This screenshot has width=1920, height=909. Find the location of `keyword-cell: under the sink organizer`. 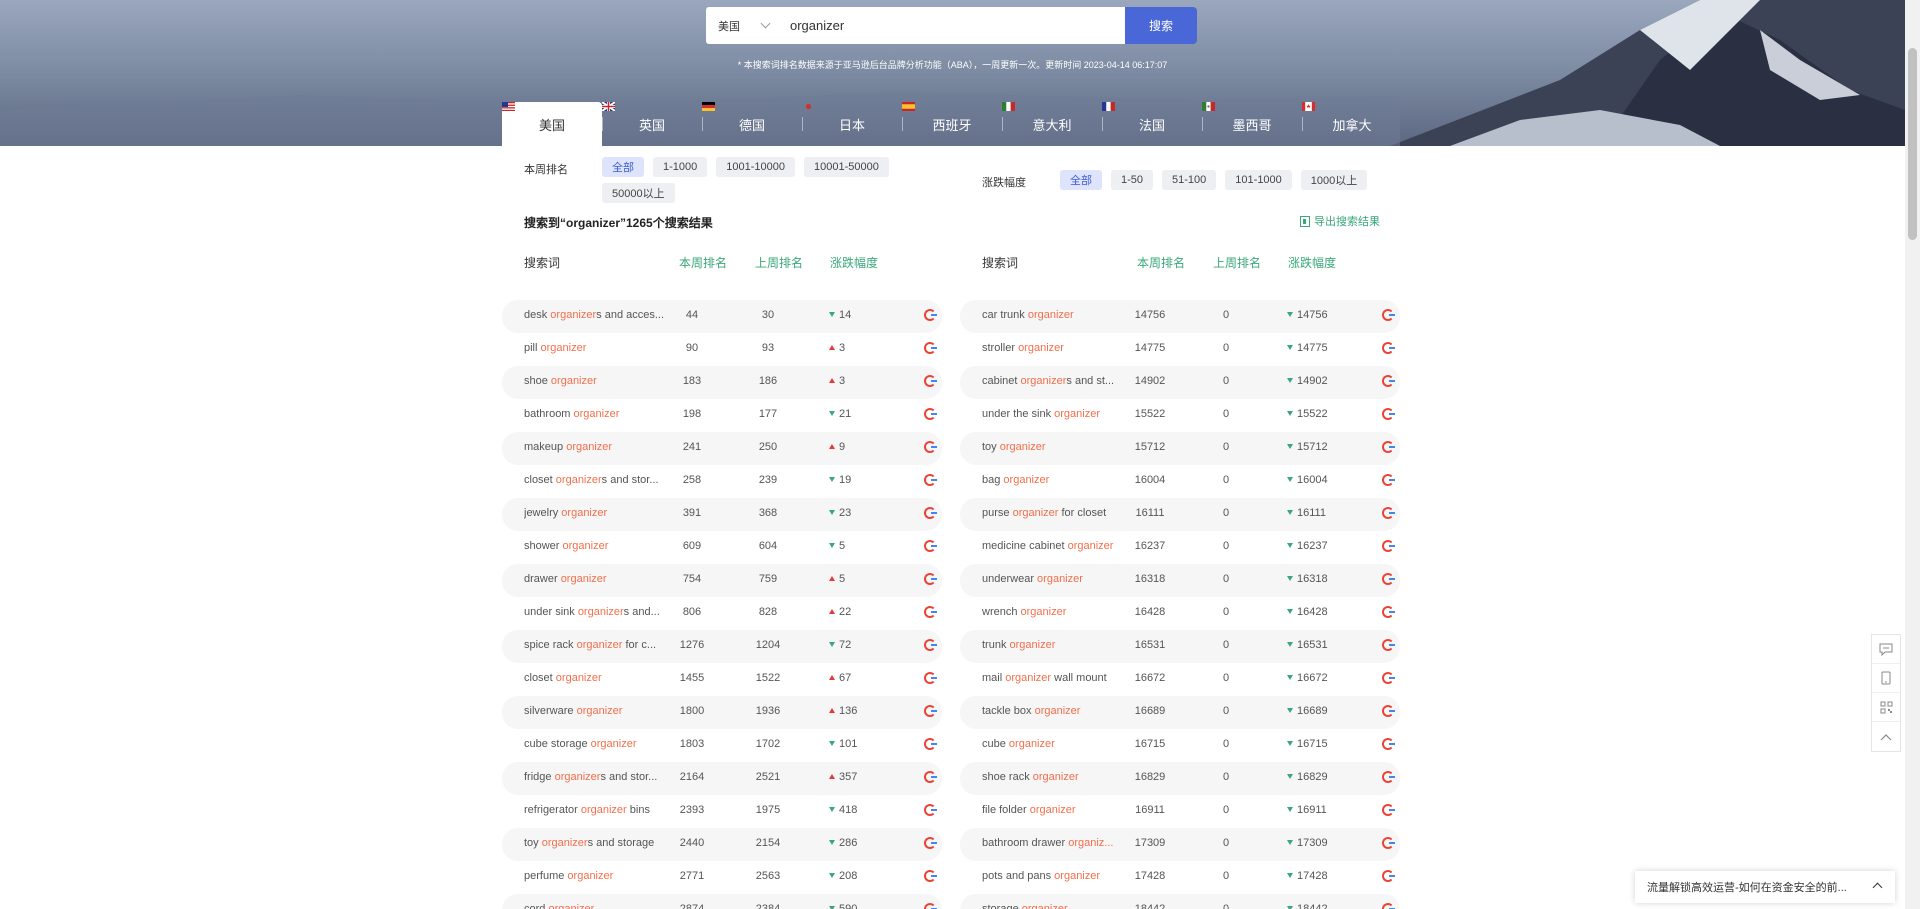

keyword-cell: under the sink organizer is located at coordinates (1054, 414).